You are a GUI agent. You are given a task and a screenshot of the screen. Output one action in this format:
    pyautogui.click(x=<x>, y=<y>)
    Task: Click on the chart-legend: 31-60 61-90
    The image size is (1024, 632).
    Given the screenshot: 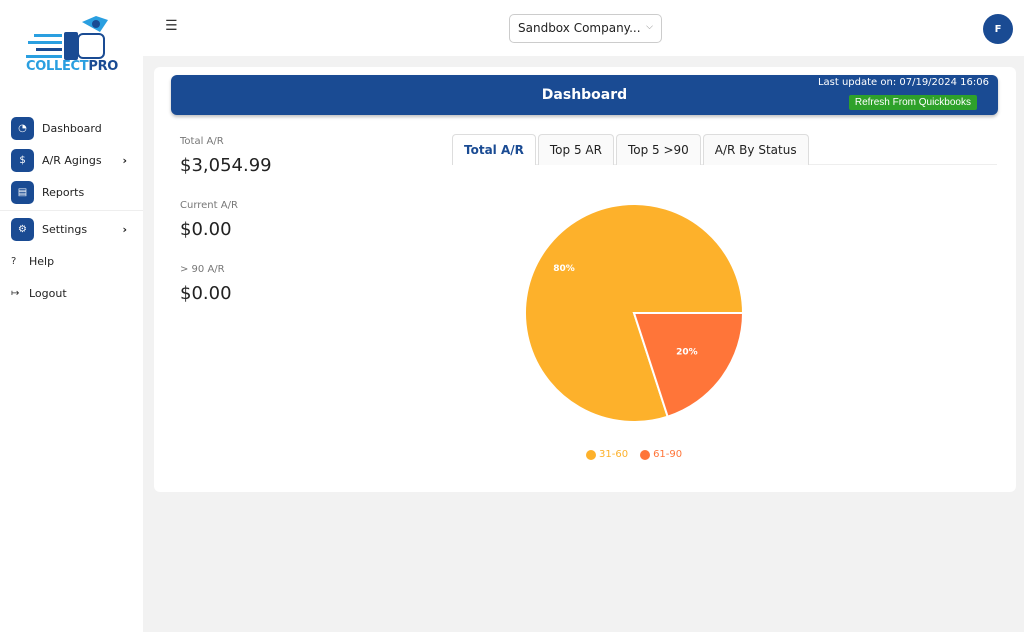 What is the action you would take?
    pyautogui.click(x=640, y=454)
    